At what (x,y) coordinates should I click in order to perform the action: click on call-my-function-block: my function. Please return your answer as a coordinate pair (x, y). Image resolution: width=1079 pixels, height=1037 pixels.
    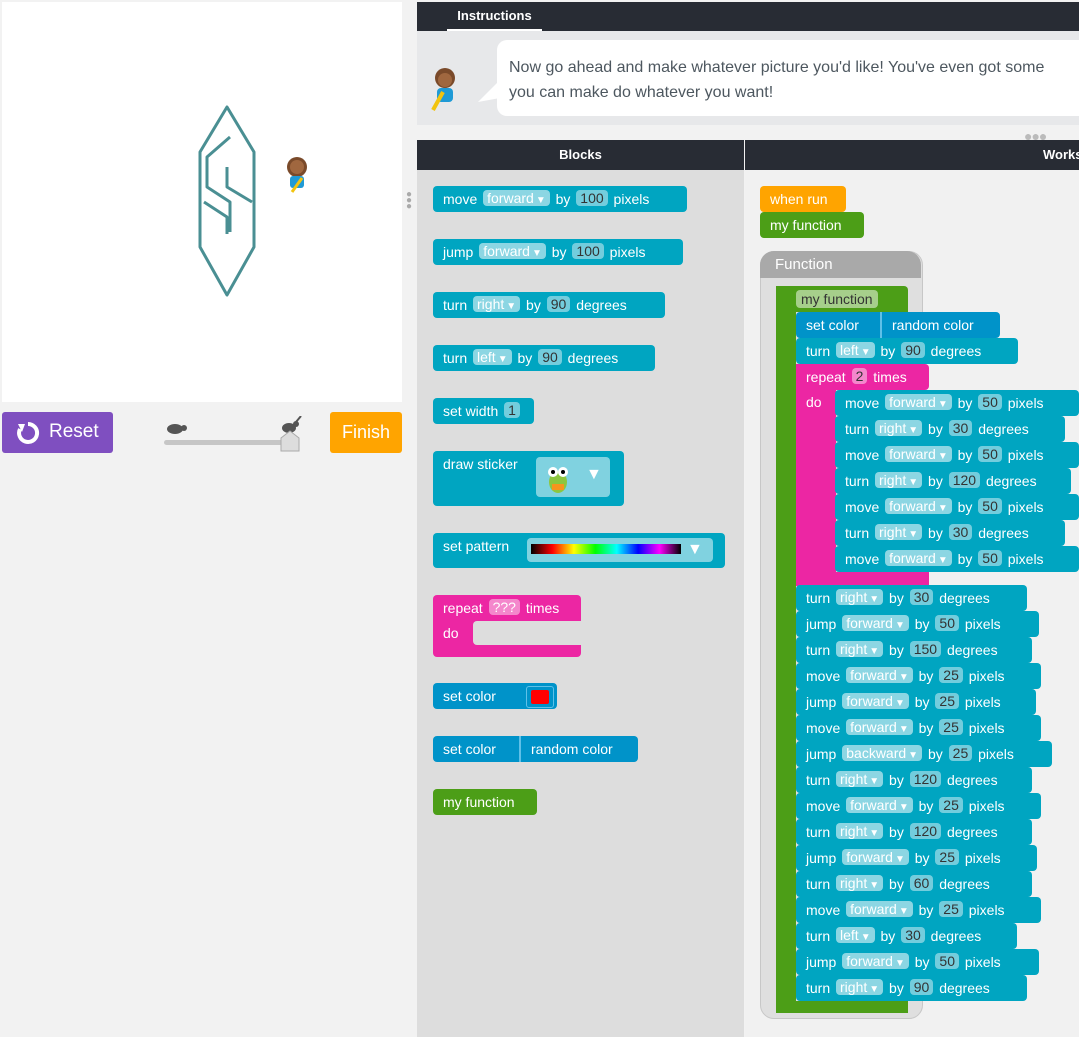
    Looking at the image, I should click on (812, 225).